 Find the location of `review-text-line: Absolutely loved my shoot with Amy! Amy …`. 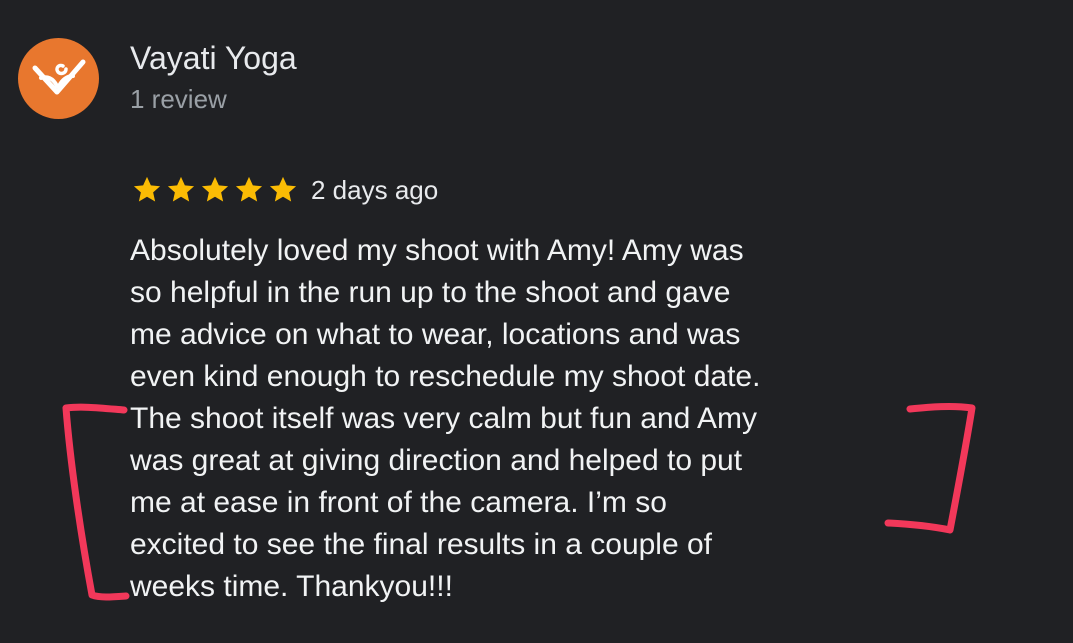

review-text-line: Absolutely loved my shoot with Amy! Amy … is located at coordinates (437, 250).